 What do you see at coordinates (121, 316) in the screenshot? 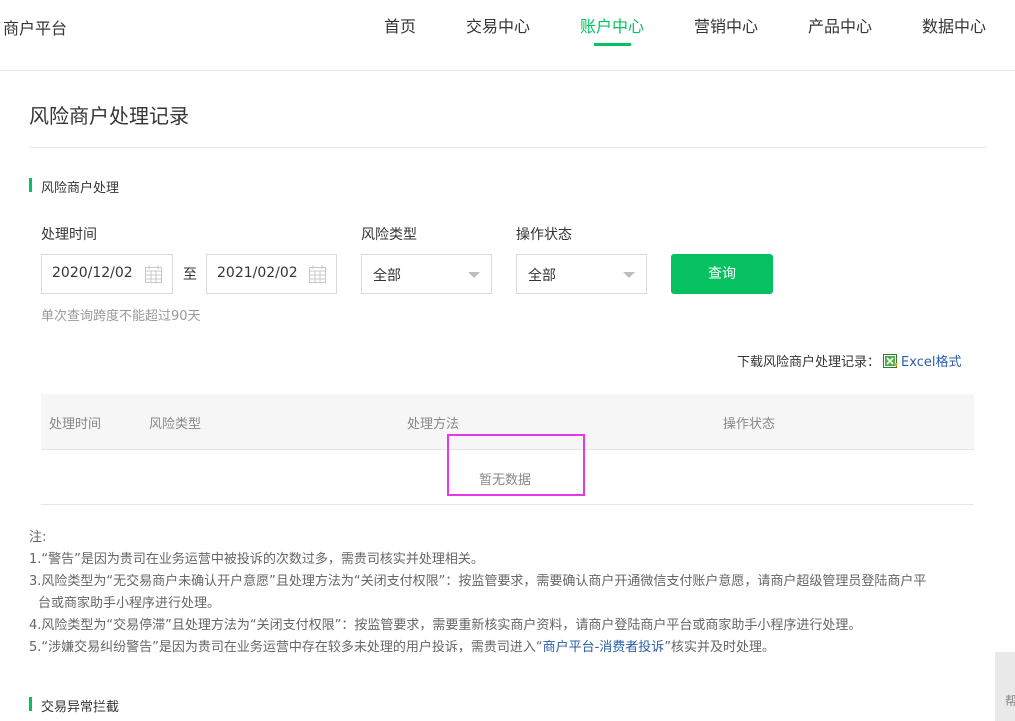
I see `query-range-hint: 单次查询跨度不能超过90天` at bounding box center [121, 316].